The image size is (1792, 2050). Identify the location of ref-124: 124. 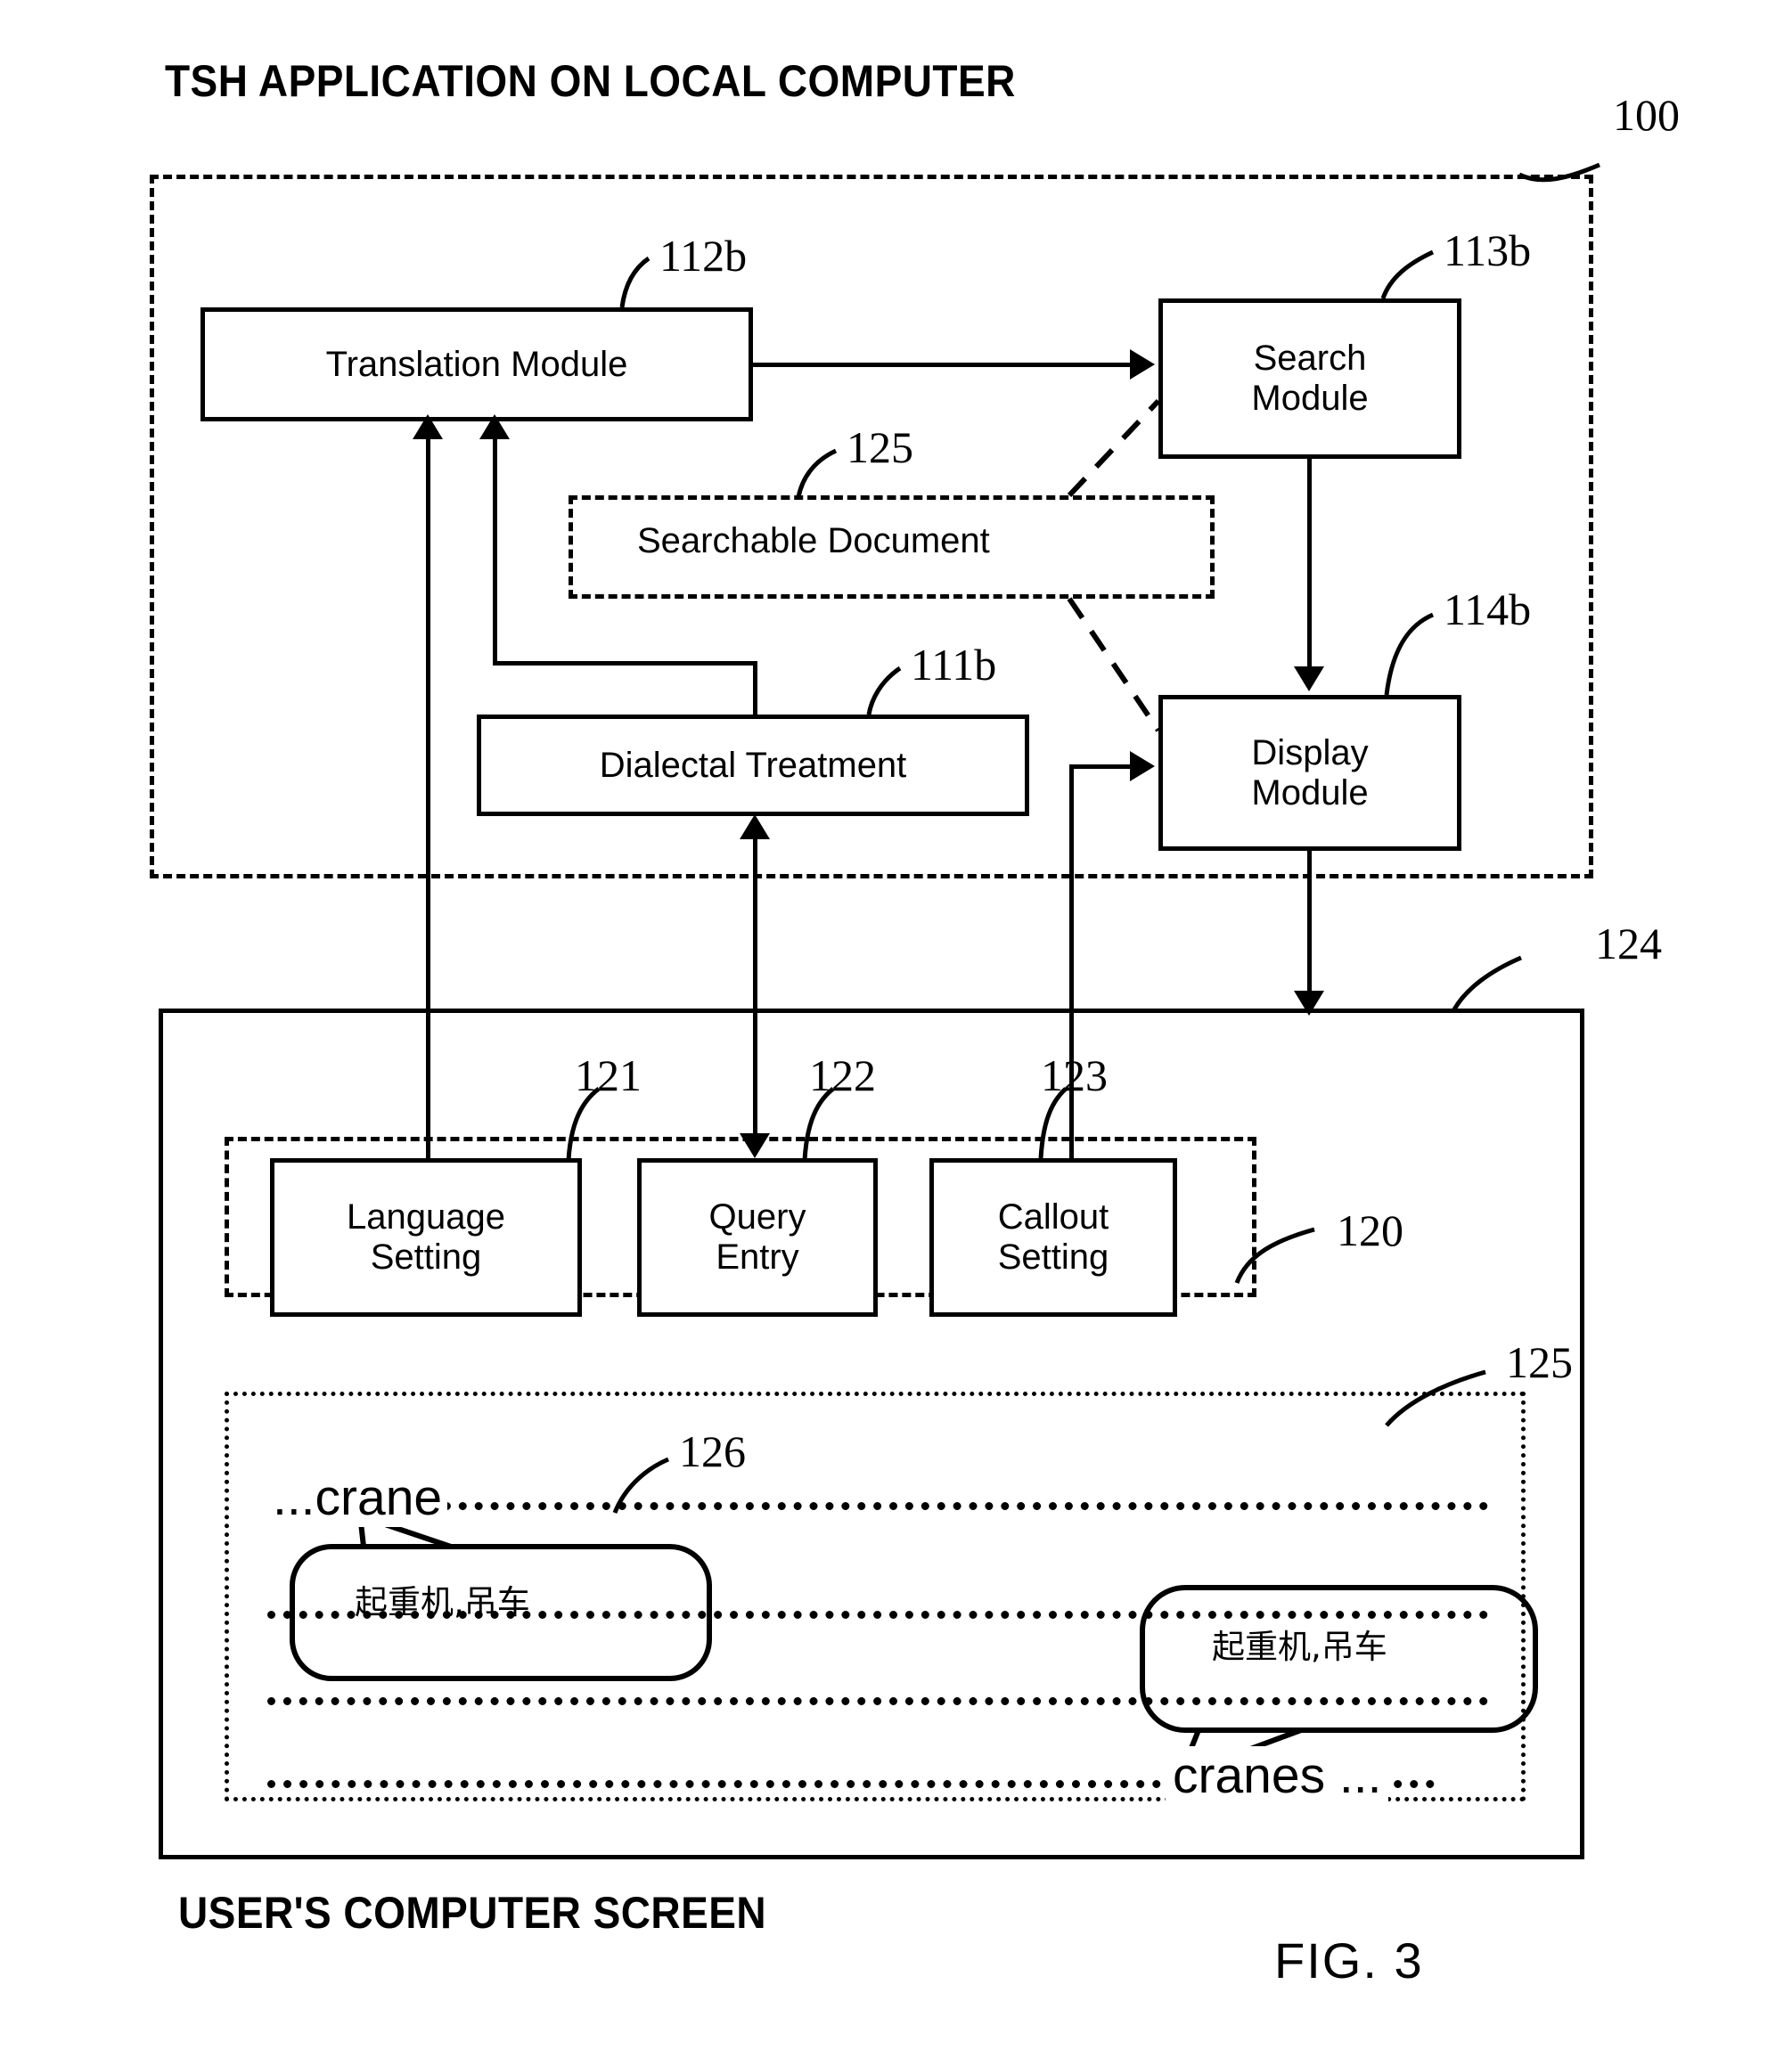
(1628, 944).